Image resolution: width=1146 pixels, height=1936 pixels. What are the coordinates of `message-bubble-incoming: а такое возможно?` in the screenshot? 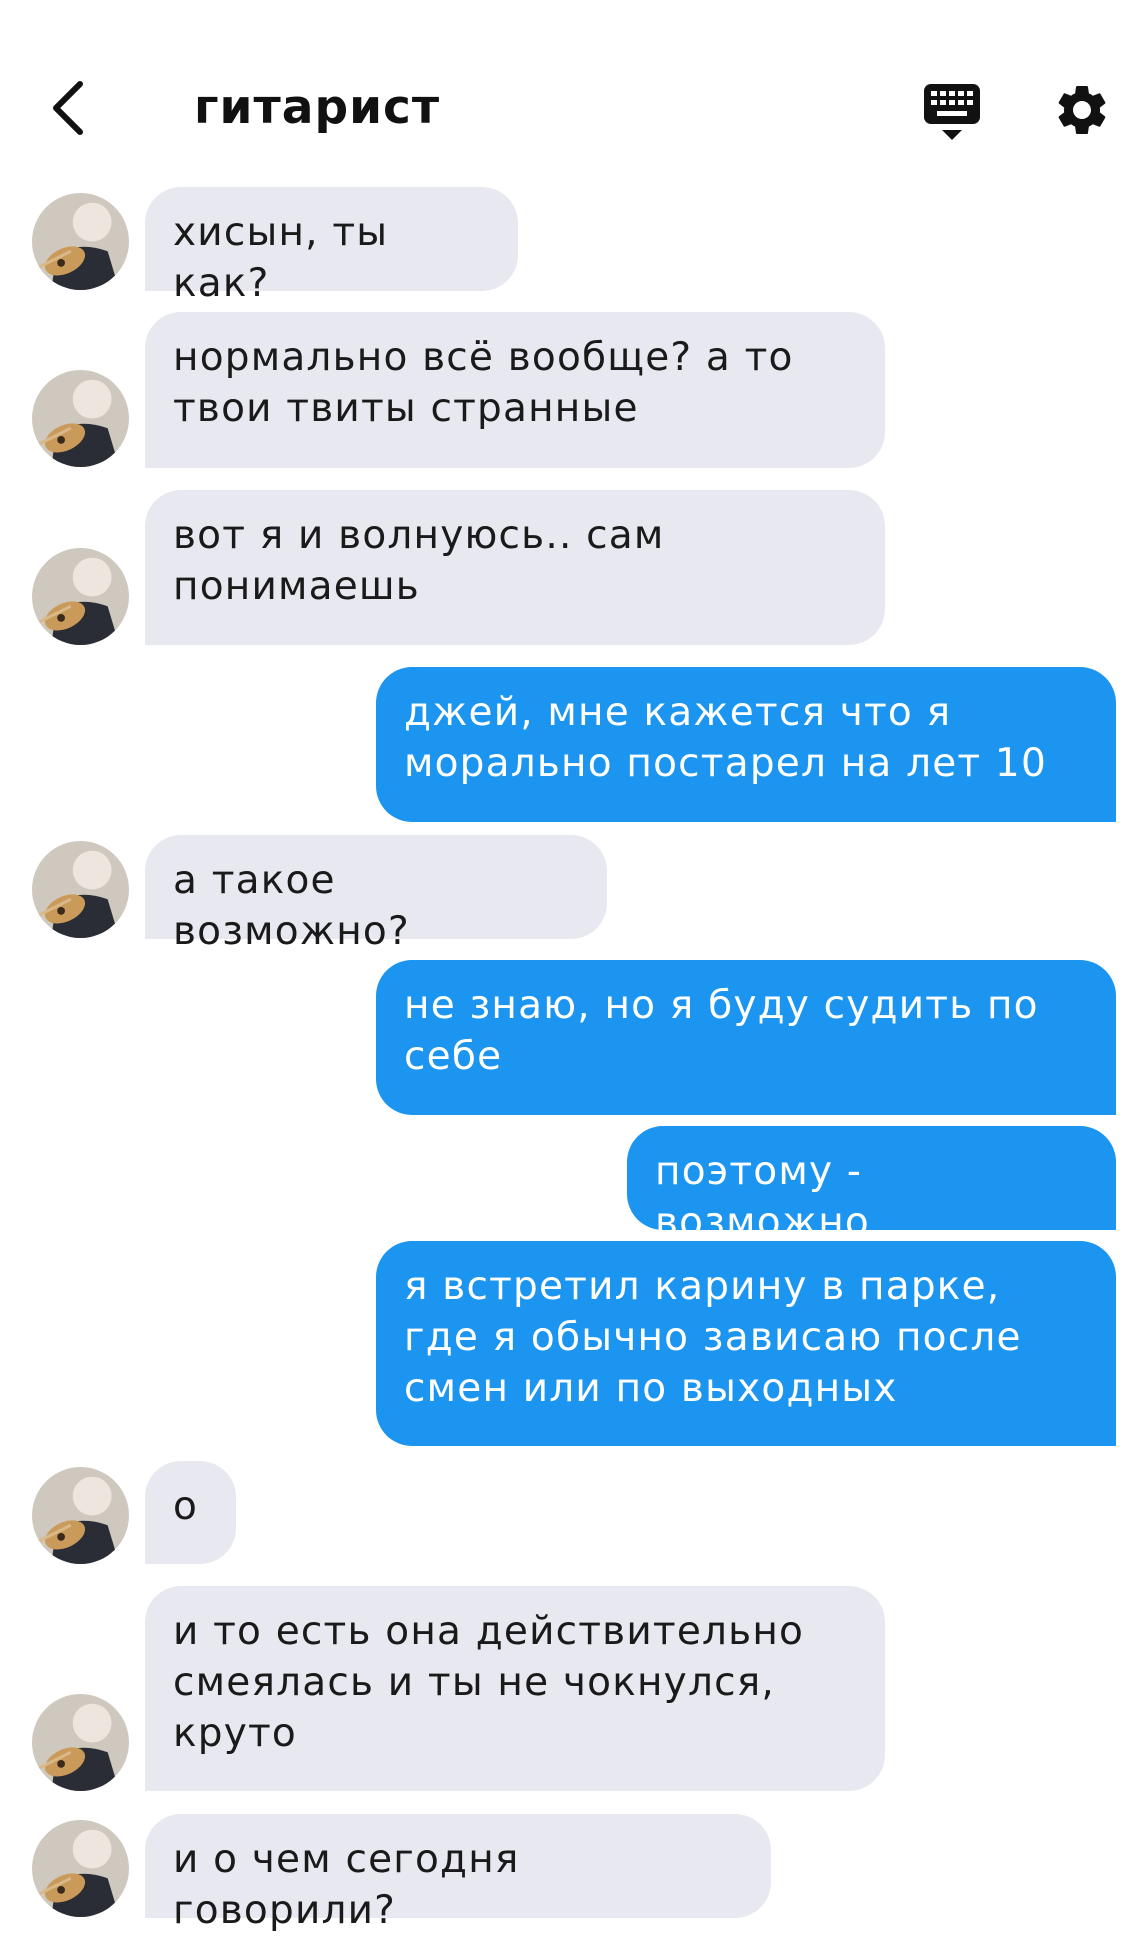 It's located at (376, 894).